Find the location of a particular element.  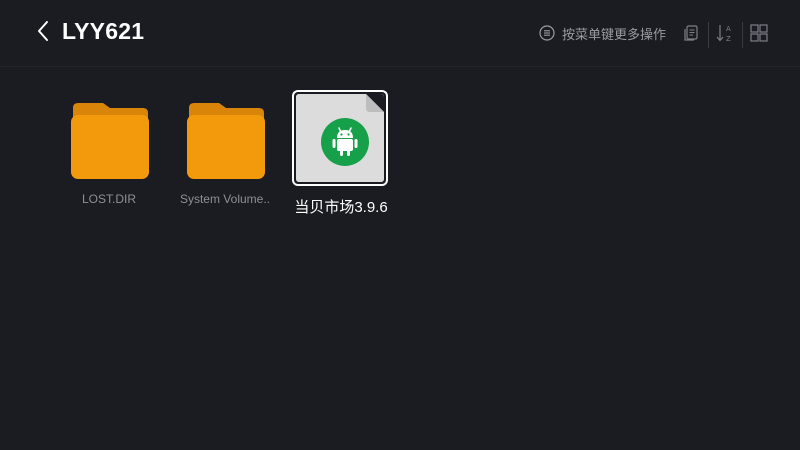

menu-hint: 按菜单键更多操作 is located at coordinates (602, 33).